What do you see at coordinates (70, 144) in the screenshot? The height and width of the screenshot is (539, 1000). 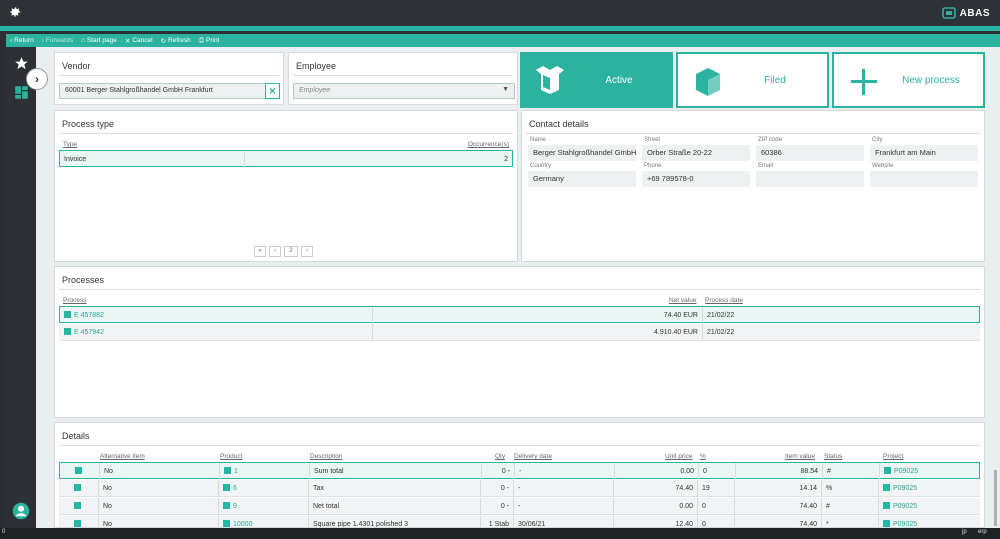 I see `col-type: Type` at bounding box center [70, 144].